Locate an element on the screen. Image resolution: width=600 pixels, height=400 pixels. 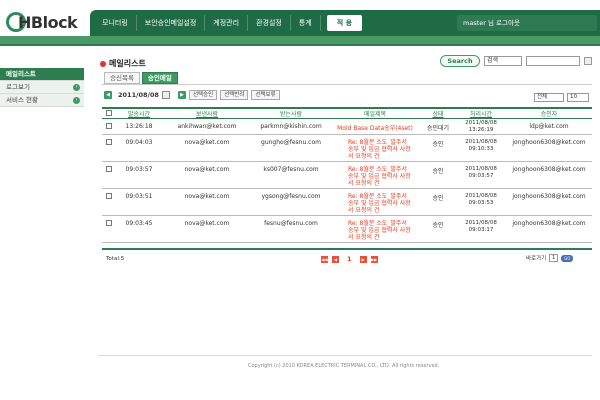
nav-monitoring: 모니터링 is located at coordinates (115, 23).